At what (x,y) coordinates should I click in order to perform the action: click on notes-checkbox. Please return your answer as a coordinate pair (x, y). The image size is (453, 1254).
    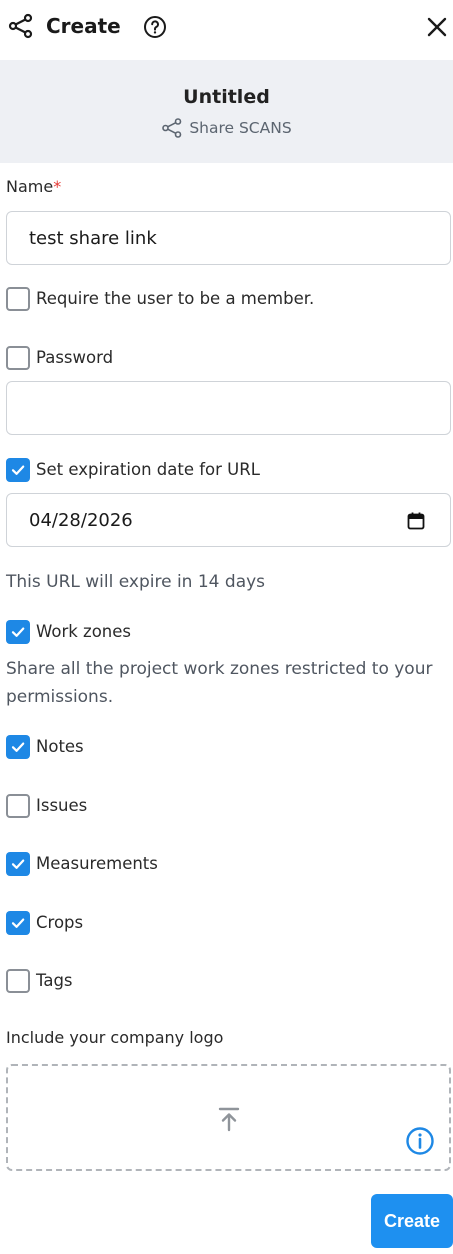
    Looking at the image, I should click on (18, 747).